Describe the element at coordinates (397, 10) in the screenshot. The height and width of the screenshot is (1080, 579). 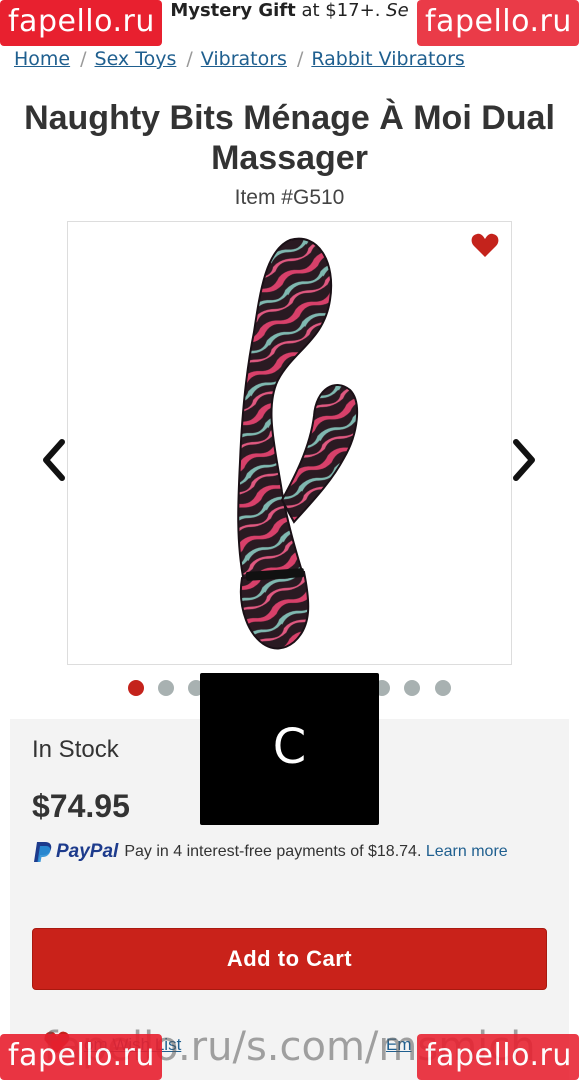
I see `promo-italic: Se` at that location.